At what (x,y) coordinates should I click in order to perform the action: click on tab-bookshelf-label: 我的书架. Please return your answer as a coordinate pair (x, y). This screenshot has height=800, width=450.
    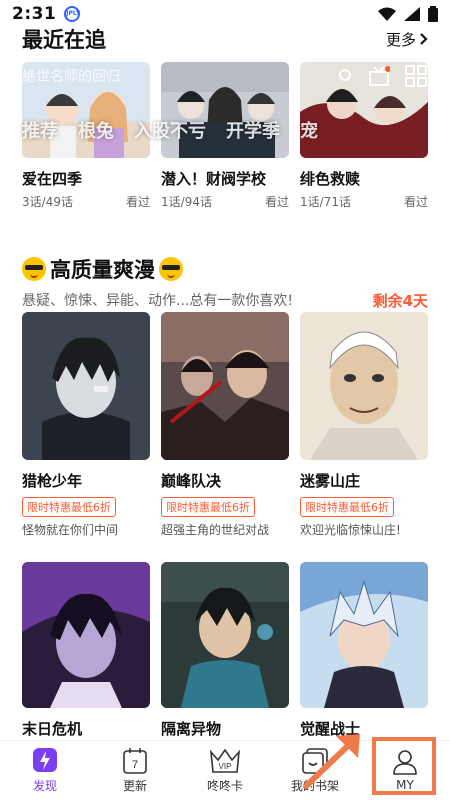
    Looking at the image, I should click on (314, 785).